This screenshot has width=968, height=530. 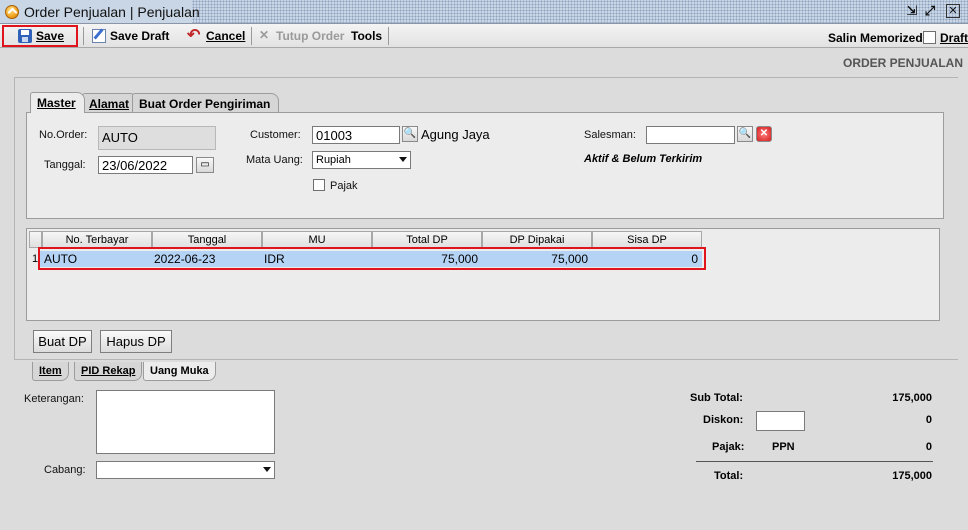 I want to click on tab-pid-rekap-label: PID Rekap, so click(x=108, y=371).